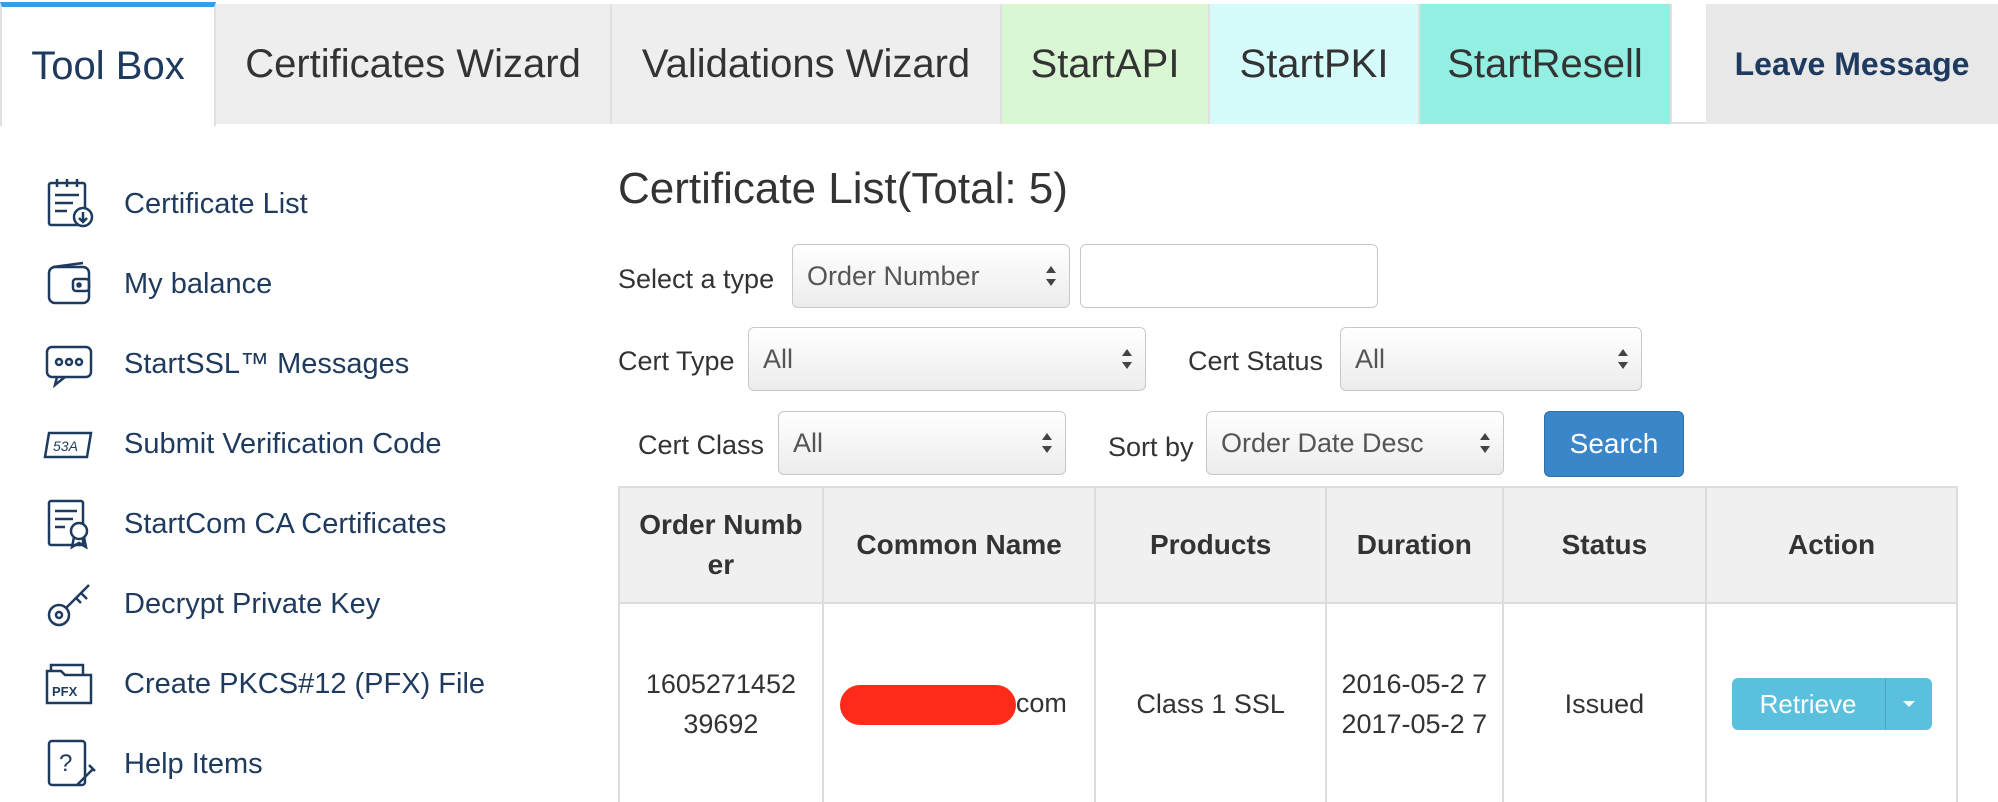 The height and width of the screenshot is (802, 1998). Describe the element at coordinates (310, 204) in the screenshot. I see `sidebar-item-certificate-list: Certificate List` at that location.